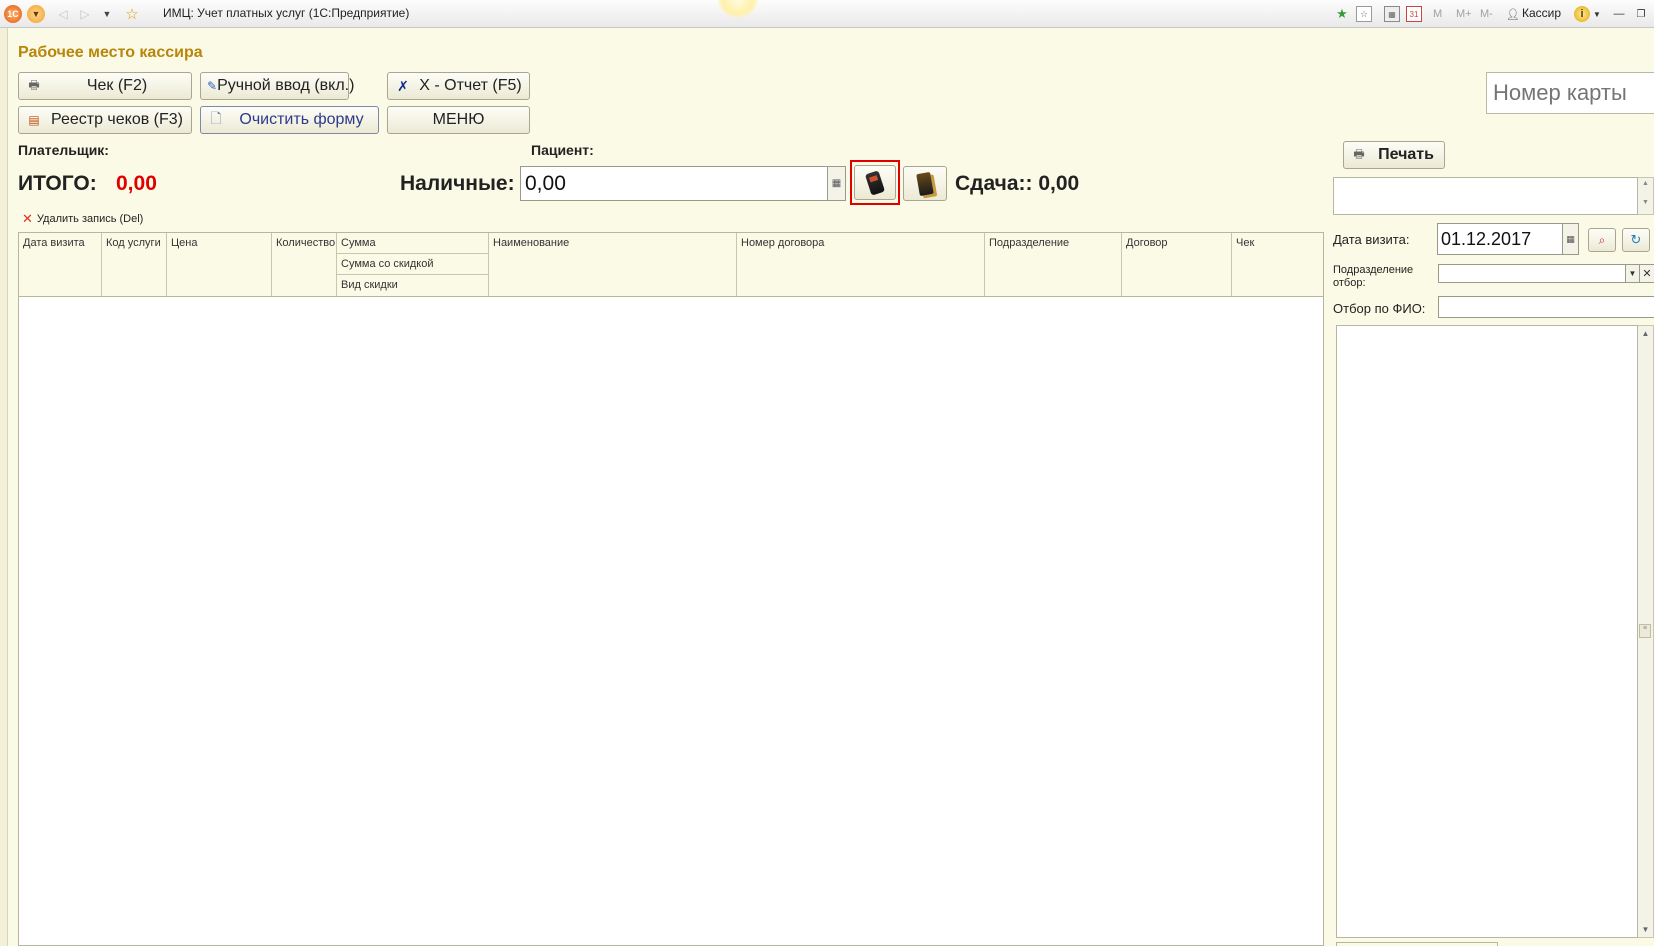  What do you see at coordinates (117, 119) in the screenshot?
I see `check-registry-label: Реестр чеков (F3)` at bounding box center [117, 119].